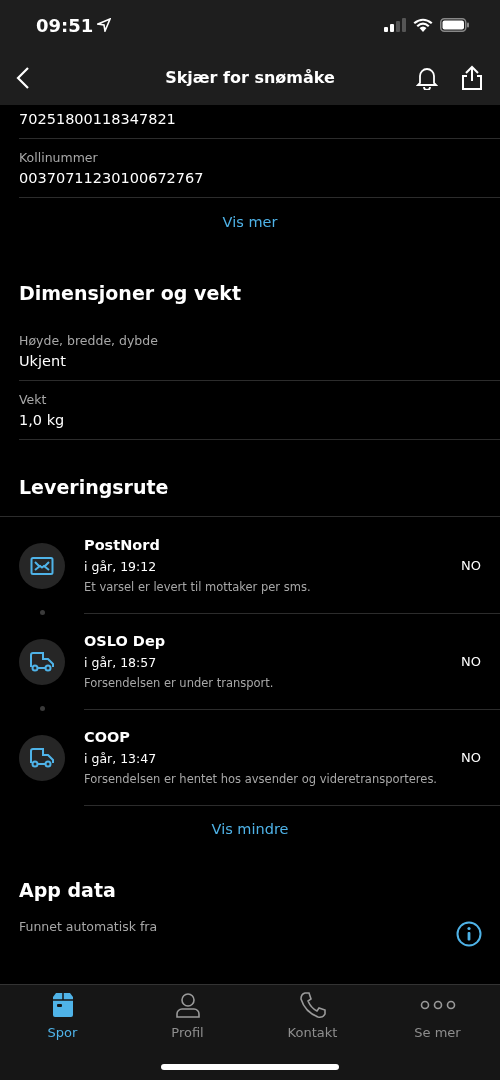 This screenshot has height=1080, width=500. What do you see at coordinates (107, 736) in the screenshot?
I see `event-location: COOP` at bounding box center [107, 736].